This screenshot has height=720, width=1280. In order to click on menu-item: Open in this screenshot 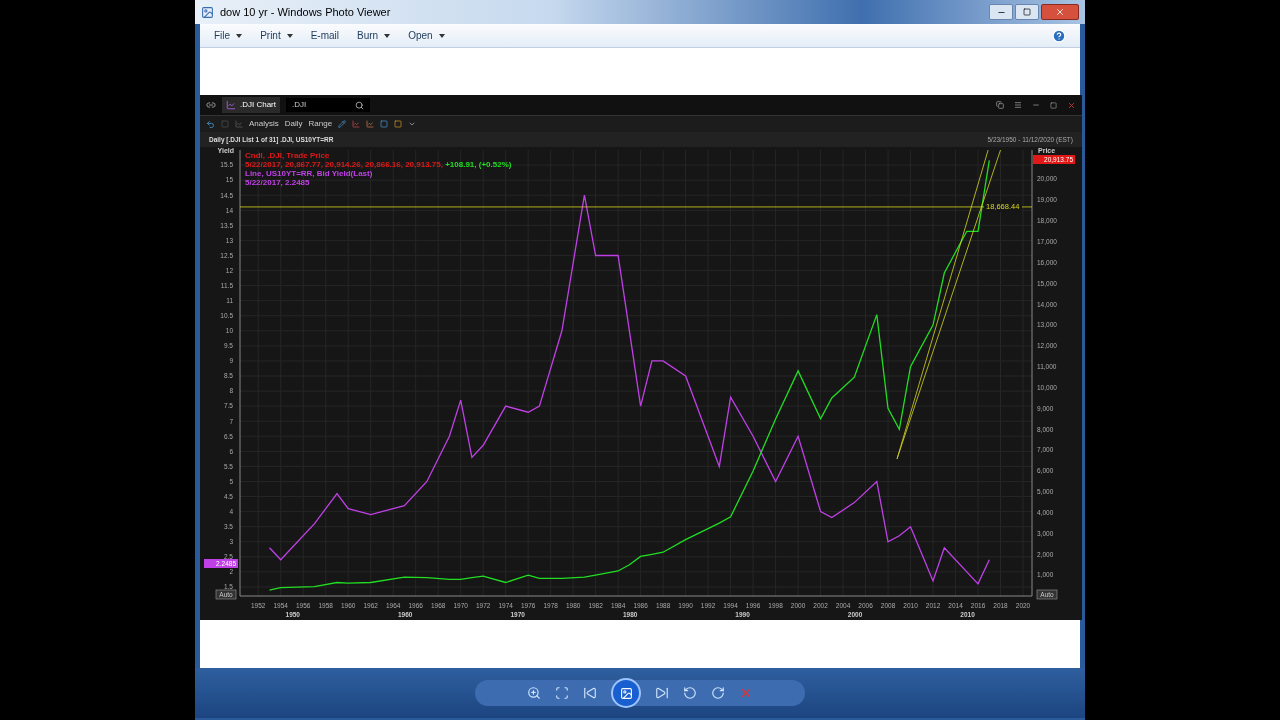, I will do `click(426, 35)`.